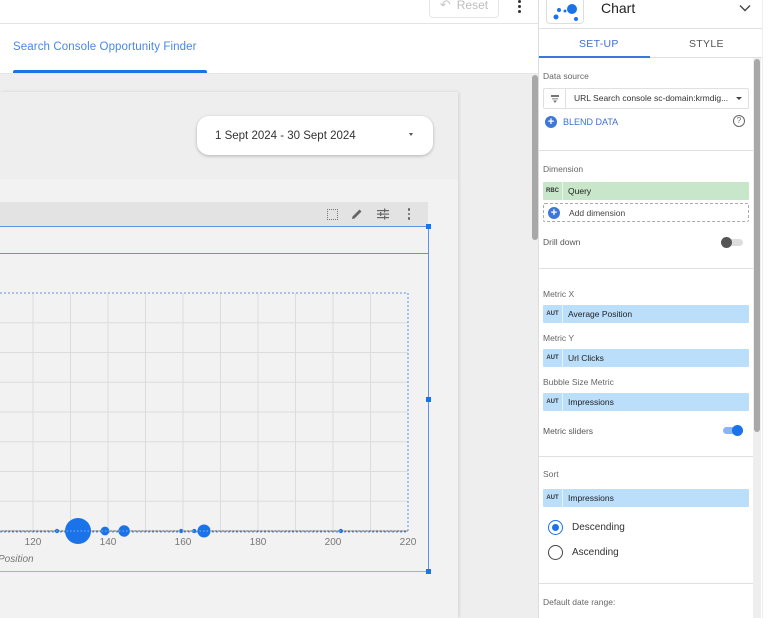 This screenshot has height=618, width=768. What do you see at coordinates (646, 191) in the screenshot?
I see `dimension-chip-query: RBC Query` at bounding box center [646, 191].